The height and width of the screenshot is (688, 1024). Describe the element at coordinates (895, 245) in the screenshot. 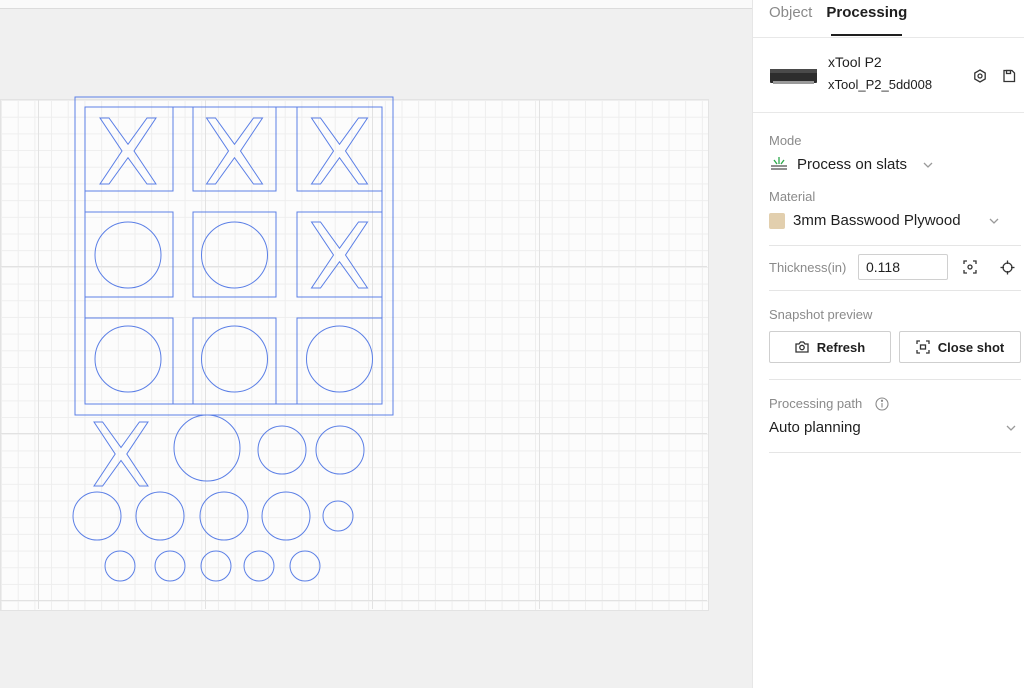

I see `material-divider` at that location.